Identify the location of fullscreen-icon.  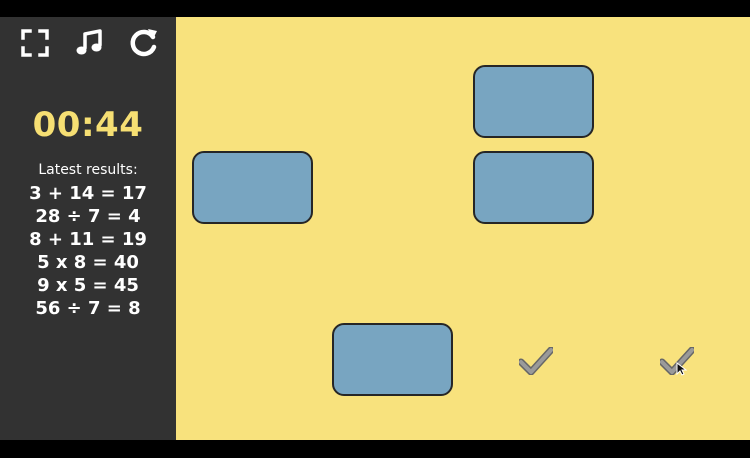
(35, 43).